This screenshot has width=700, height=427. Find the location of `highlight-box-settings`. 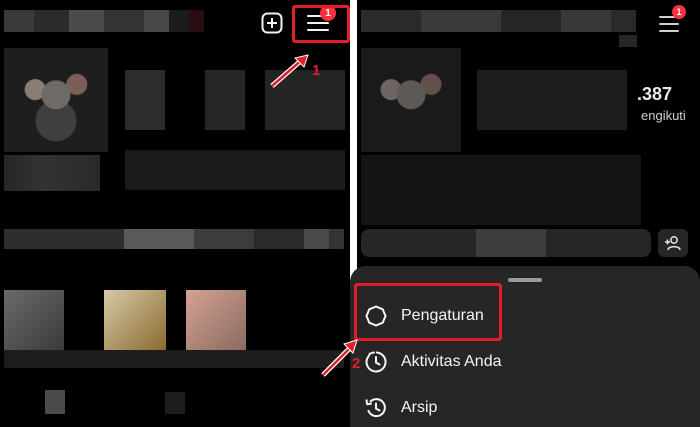

highlight-box-settings is located at coordinates (428, 312).